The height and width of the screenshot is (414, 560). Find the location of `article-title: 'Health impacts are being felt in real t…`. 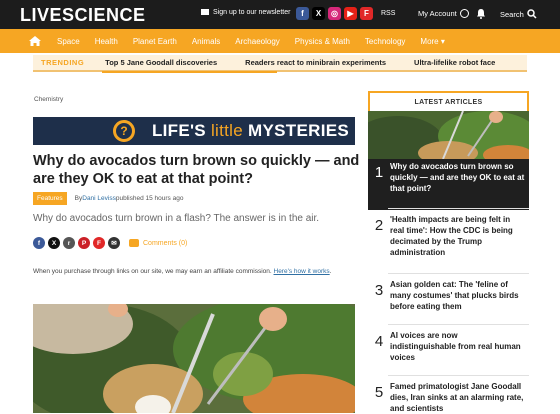

article-title: 'Health impacts are being felt in real t… is located at coordinates (451, 236).